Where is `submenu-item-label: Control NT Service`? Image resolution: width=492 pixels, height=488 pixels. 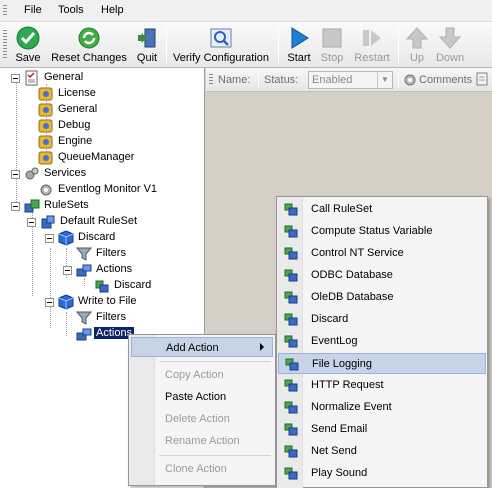 submenu-item-label: Control NT Service is located at coordinates (357, 253).